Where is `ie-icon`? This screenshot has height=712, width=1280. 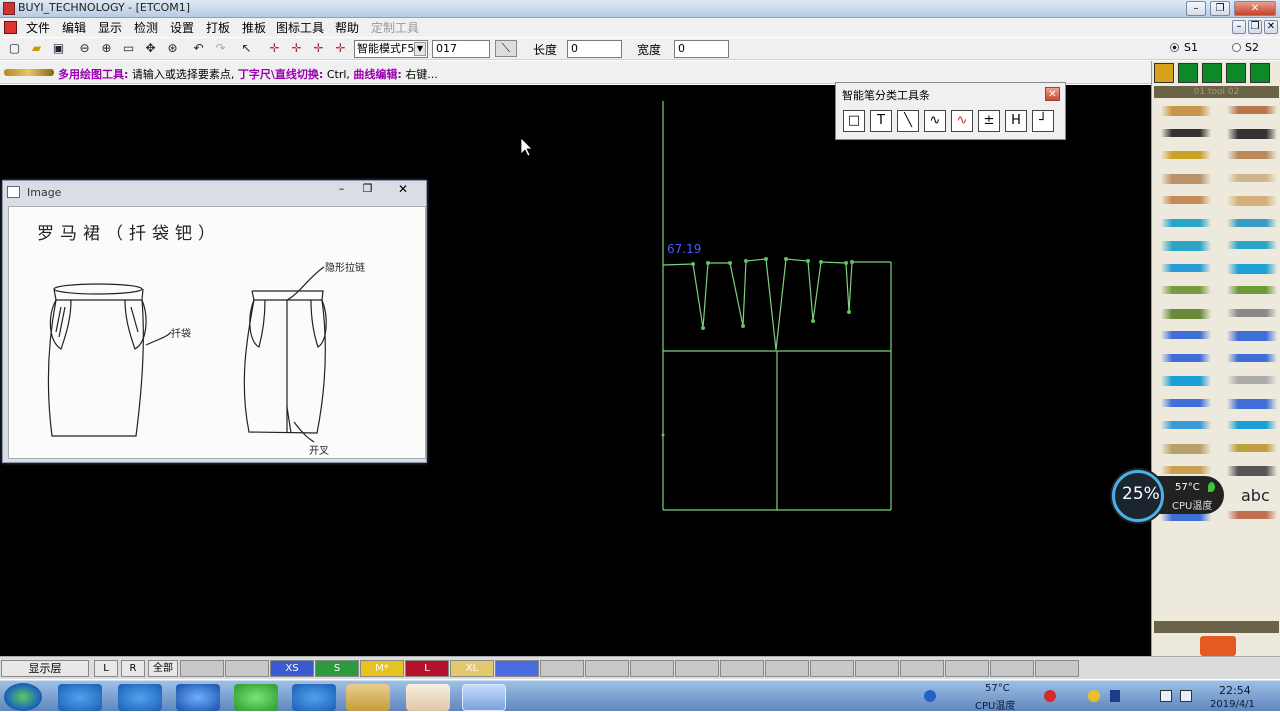 ie-icon is located at coordinates (80, 697).